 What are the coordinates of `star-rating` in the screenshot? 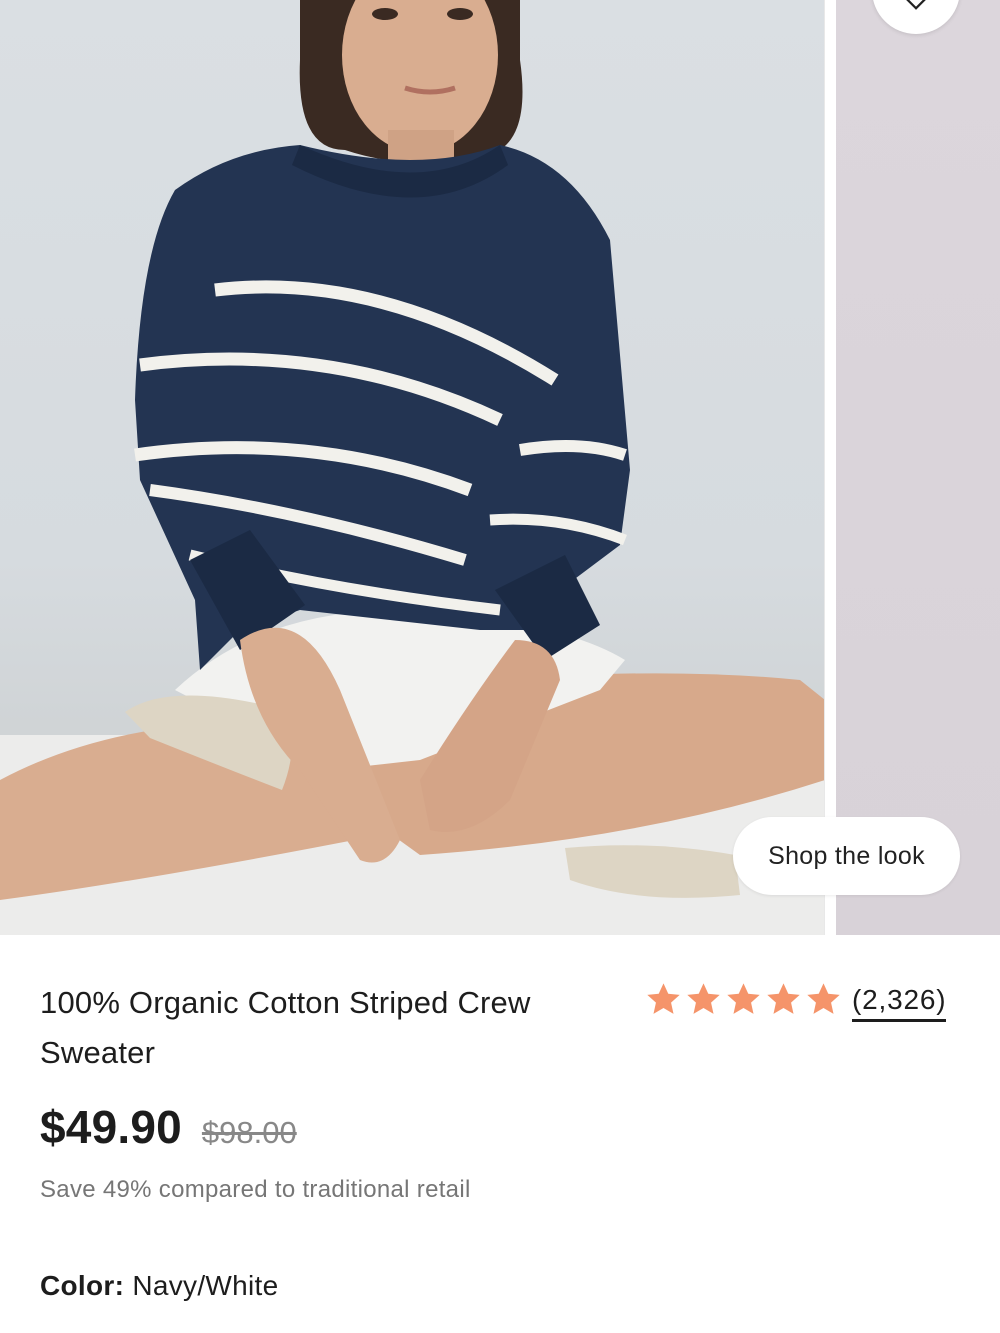 It's located at (743, 999).